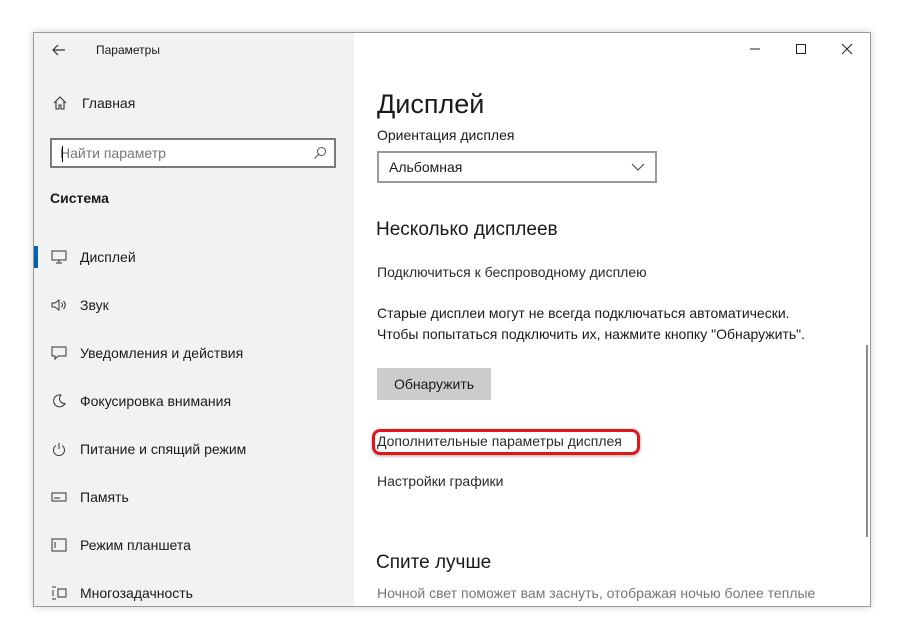  Describe the element at coordinates (440, 481) in the screenshot. I see `graphics-settings-link: Настройки графики` at that location.